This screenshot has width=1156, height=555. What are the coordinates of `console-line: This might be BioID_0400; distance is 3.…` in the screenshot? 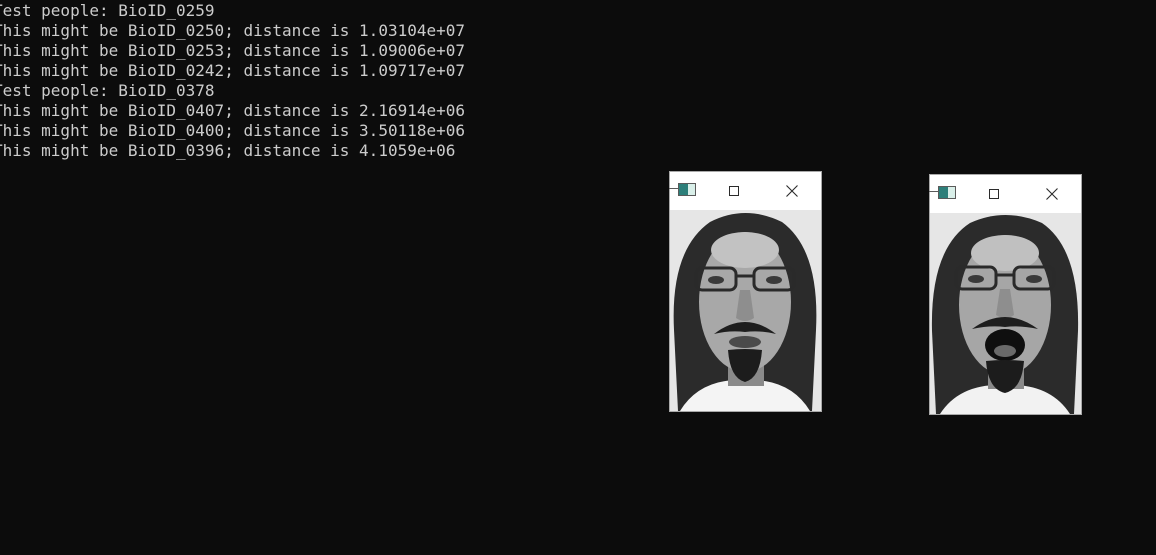 It's located at (233, 130).